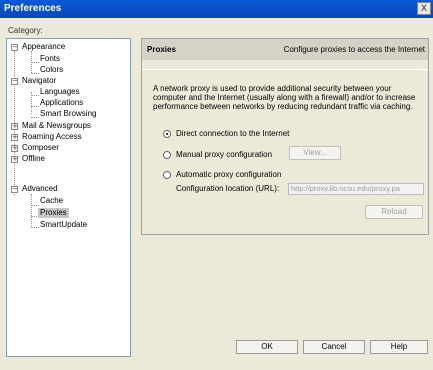 The image size is (433, 370). I want to click on tree-item-applications: Applications, so click(61, 103).